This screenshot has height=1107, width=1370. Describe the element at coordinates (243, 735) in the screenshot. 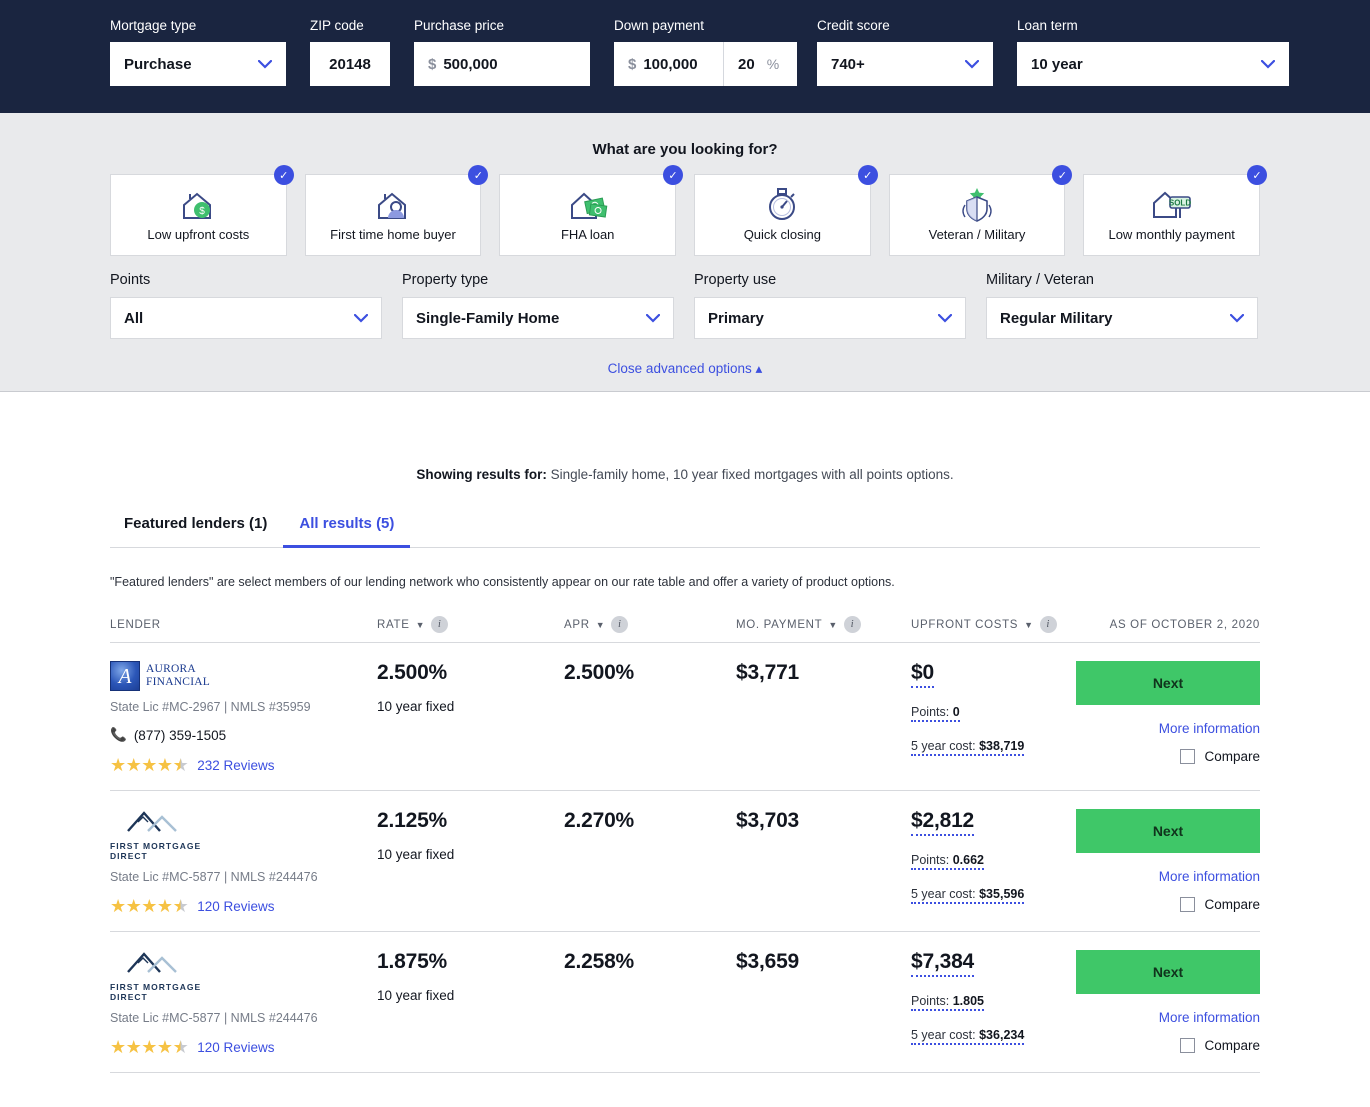

I see `lender-phone: 📞 (877) 359-1505` at that location.